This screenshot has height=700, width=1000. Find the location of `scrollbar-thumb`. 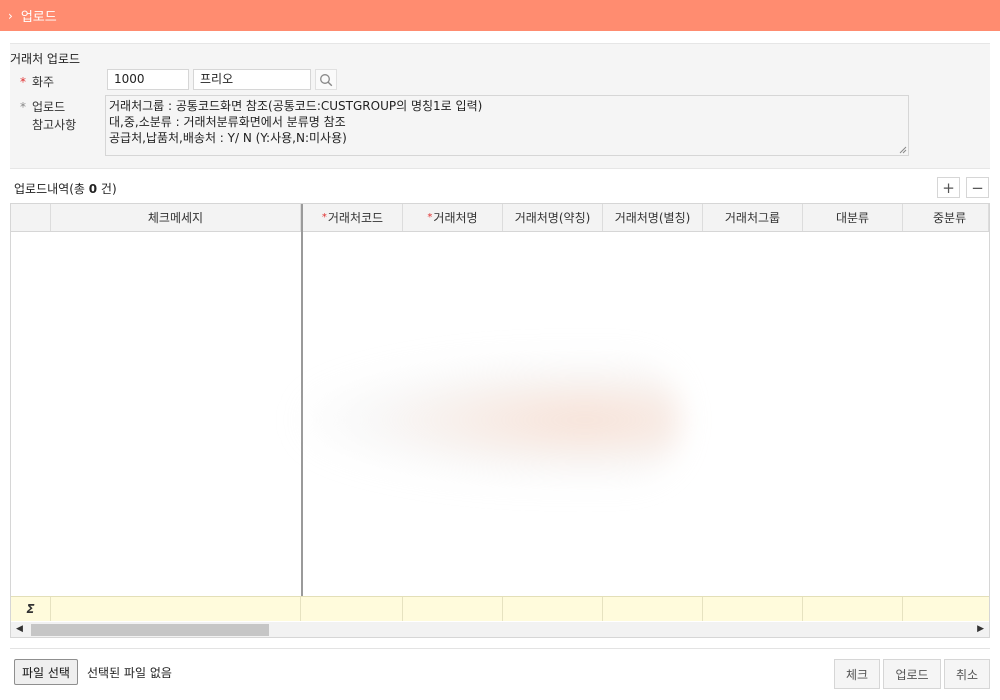

scrollbar-thumb is located at coordinates (150, 630).